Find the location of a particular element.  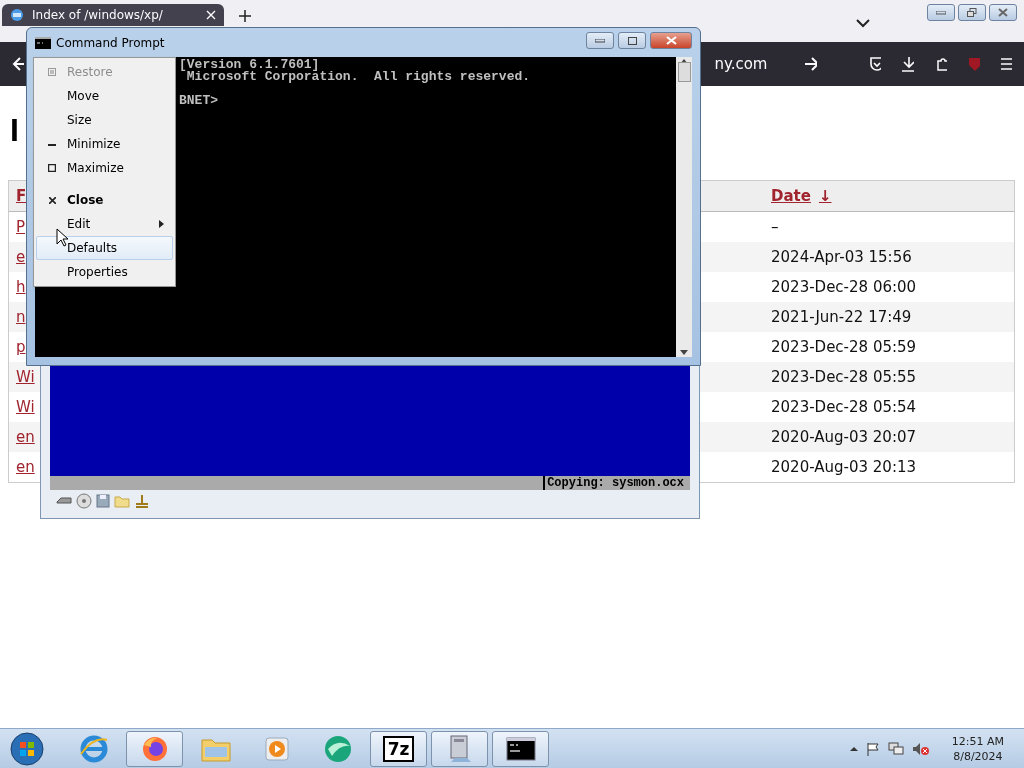

menu-icon is located at coordinates (1005, 64).